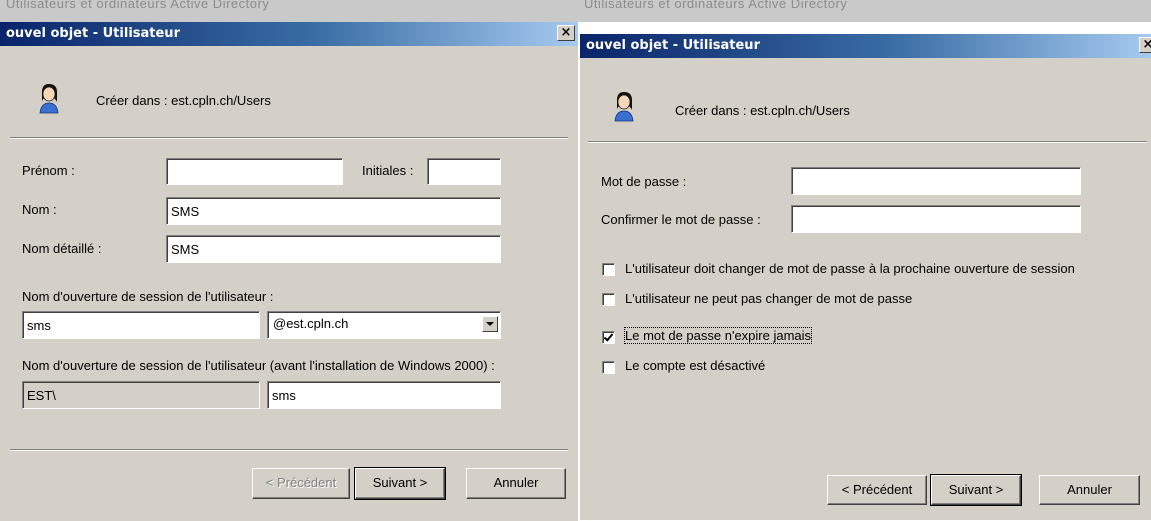 The image size is (1151, 521). What do you see at coordinates (608, 337) in the screenshot?
I see `password-never-expires-checkbox` at bounding box center [608, 337].